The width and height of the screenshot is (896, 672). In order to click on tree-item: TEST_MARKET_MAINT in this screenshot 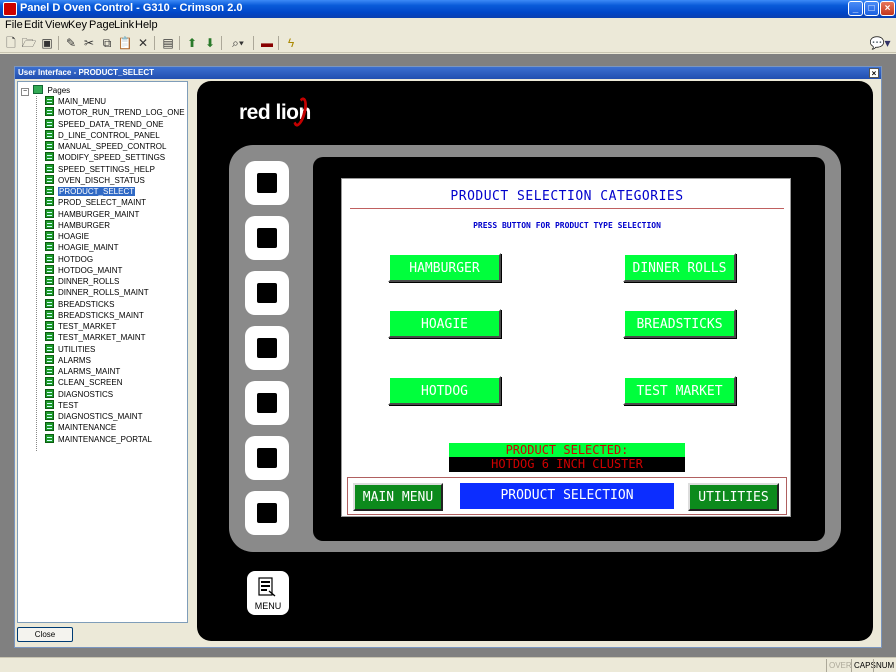, I will do `click(95, 337)`.